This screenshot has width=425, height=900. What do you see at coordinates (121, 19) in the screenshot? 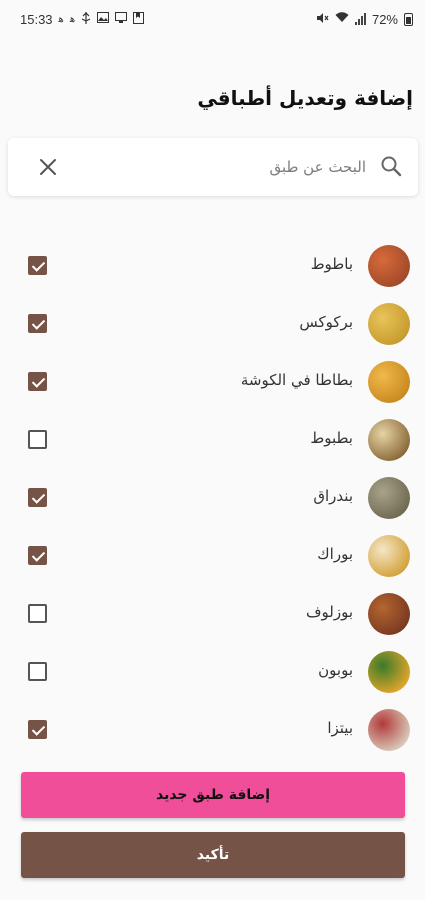
I see `screen-icon` at bounding box center [121, 19].